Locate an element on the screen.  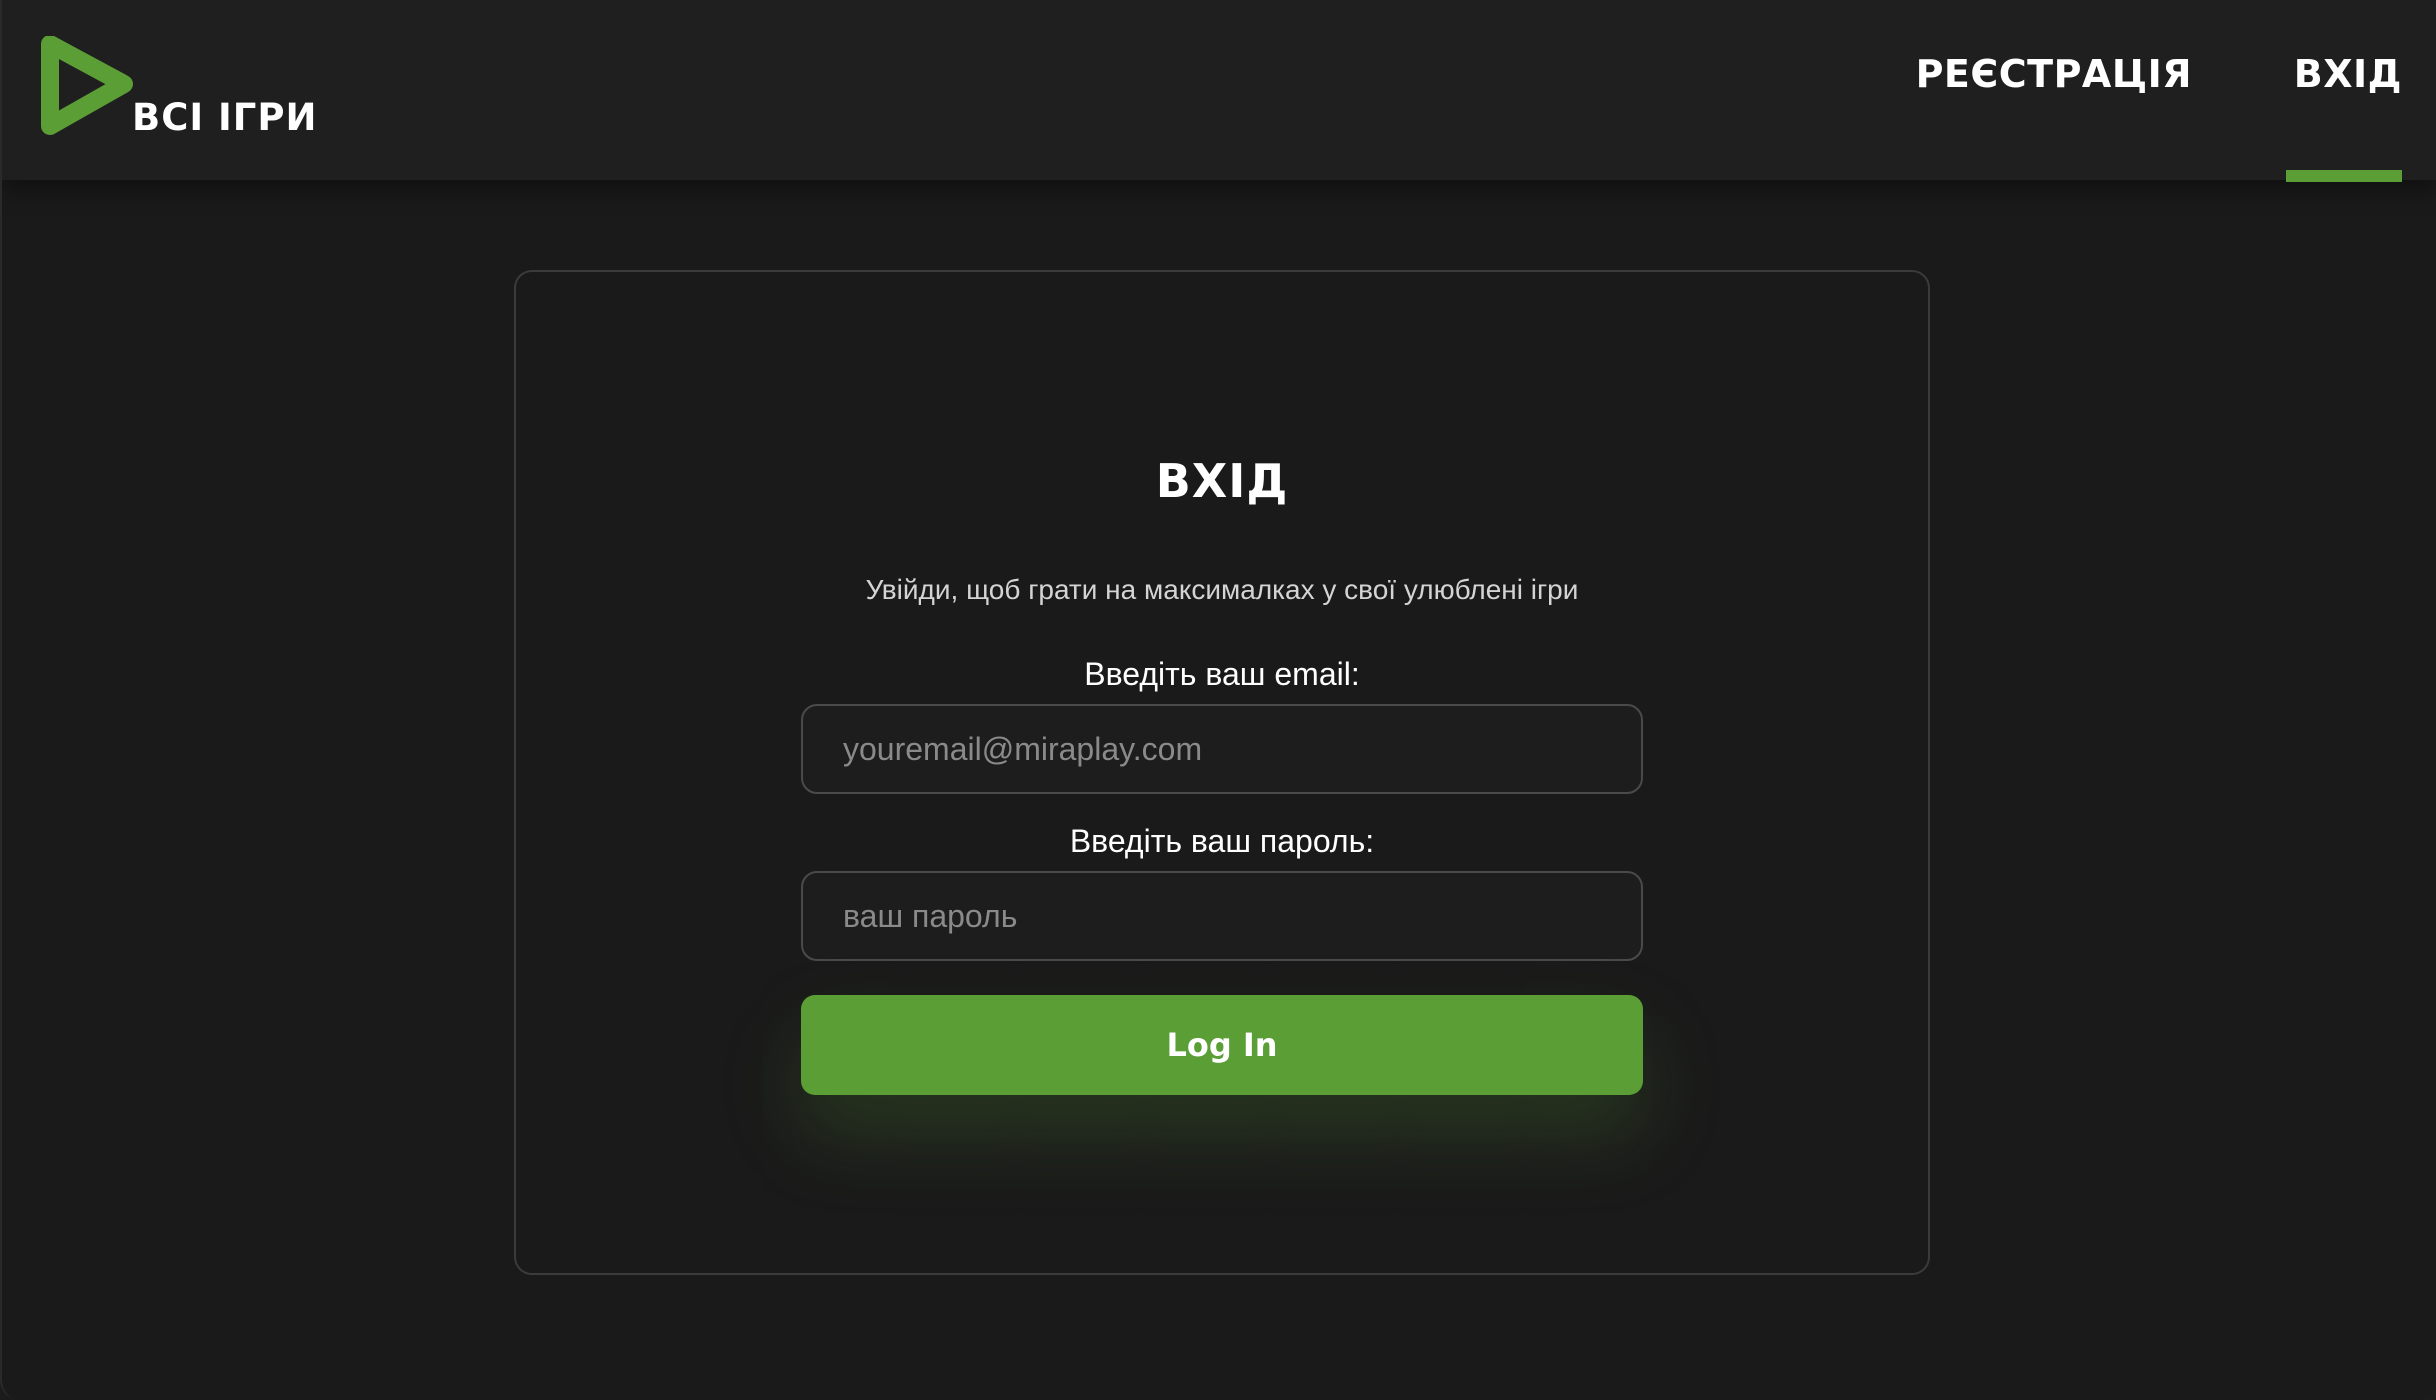
password-field is located at coordinates (1222, 916).